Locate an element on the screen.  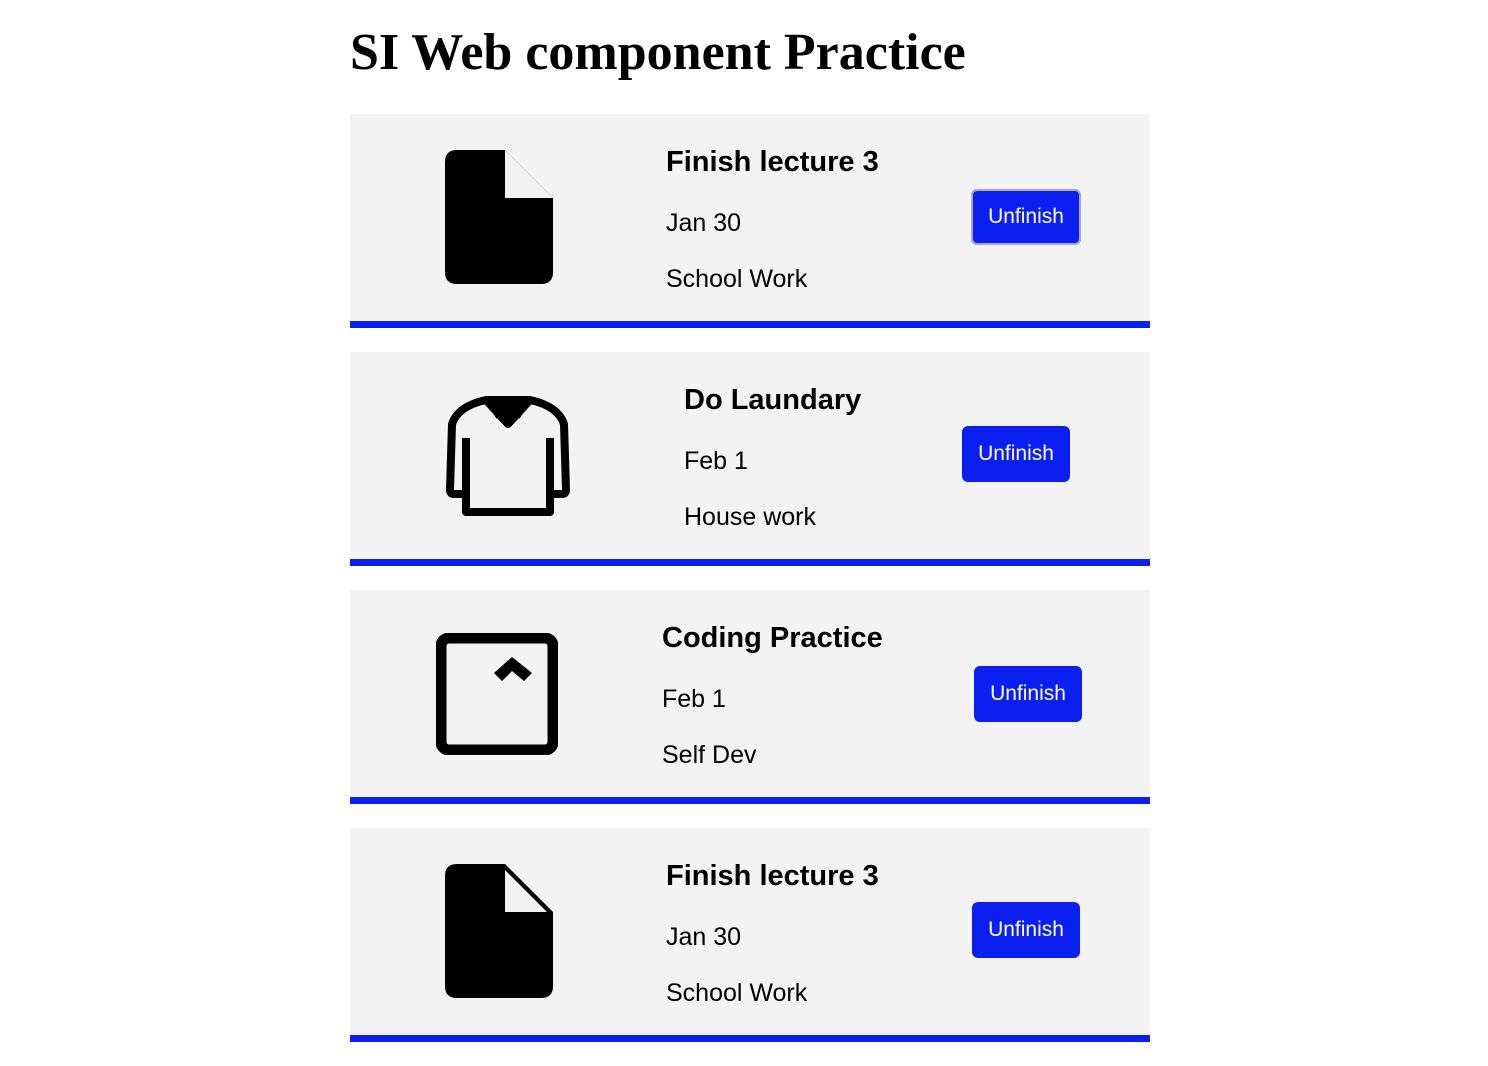
task-category: House work is located at coordinates (750, 517).